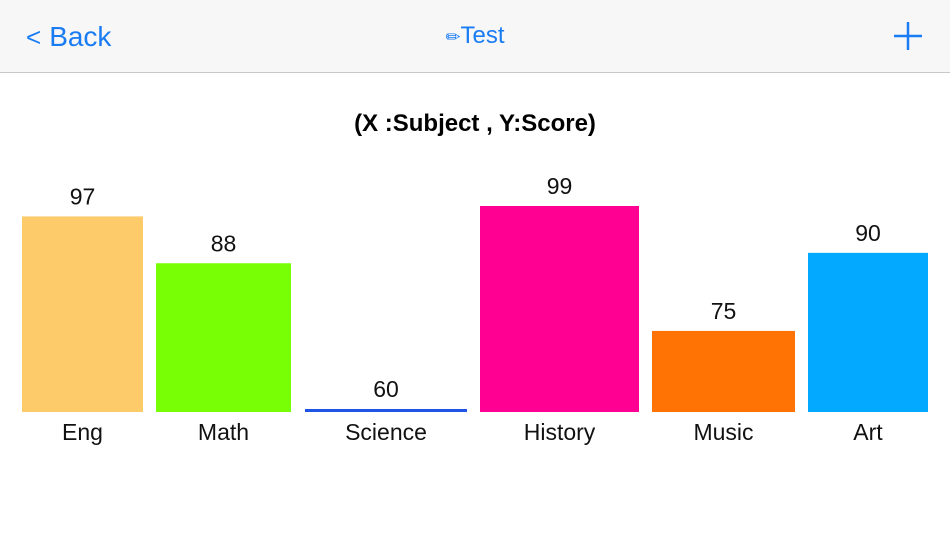 The height and width of the screenshot is (534, 950). Describe the element at coordinates (723, 371) in the screenshot. I see `bar-music` at that location.